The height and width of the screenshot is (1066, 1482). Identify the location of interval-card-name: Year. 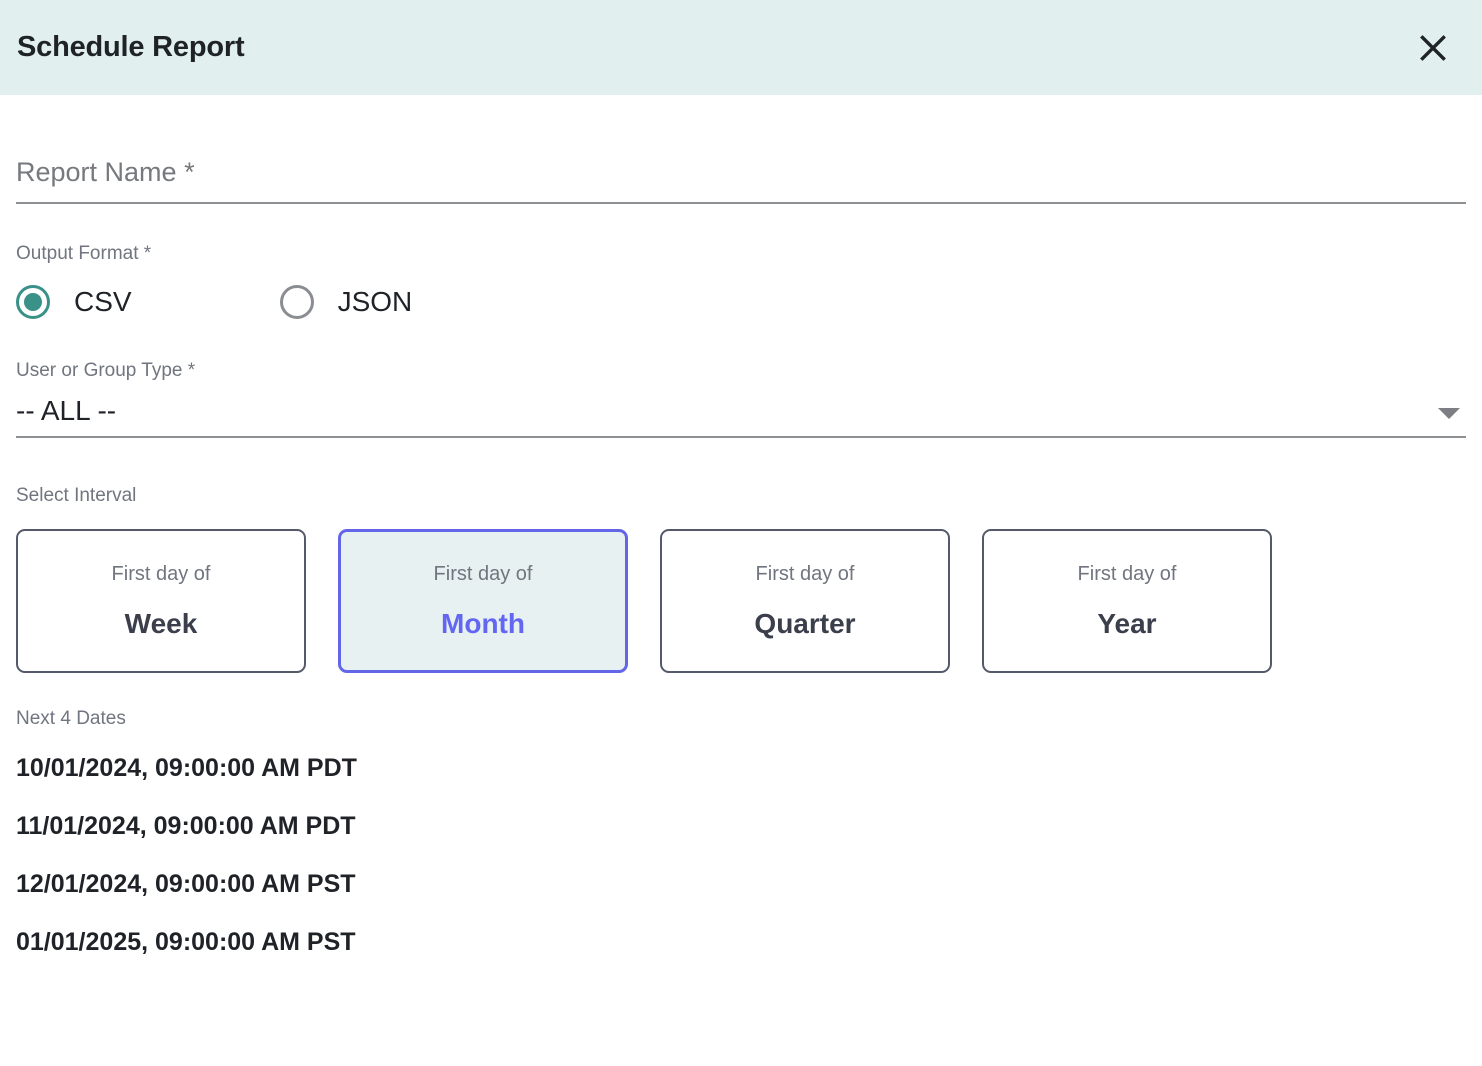
(1127, 624).